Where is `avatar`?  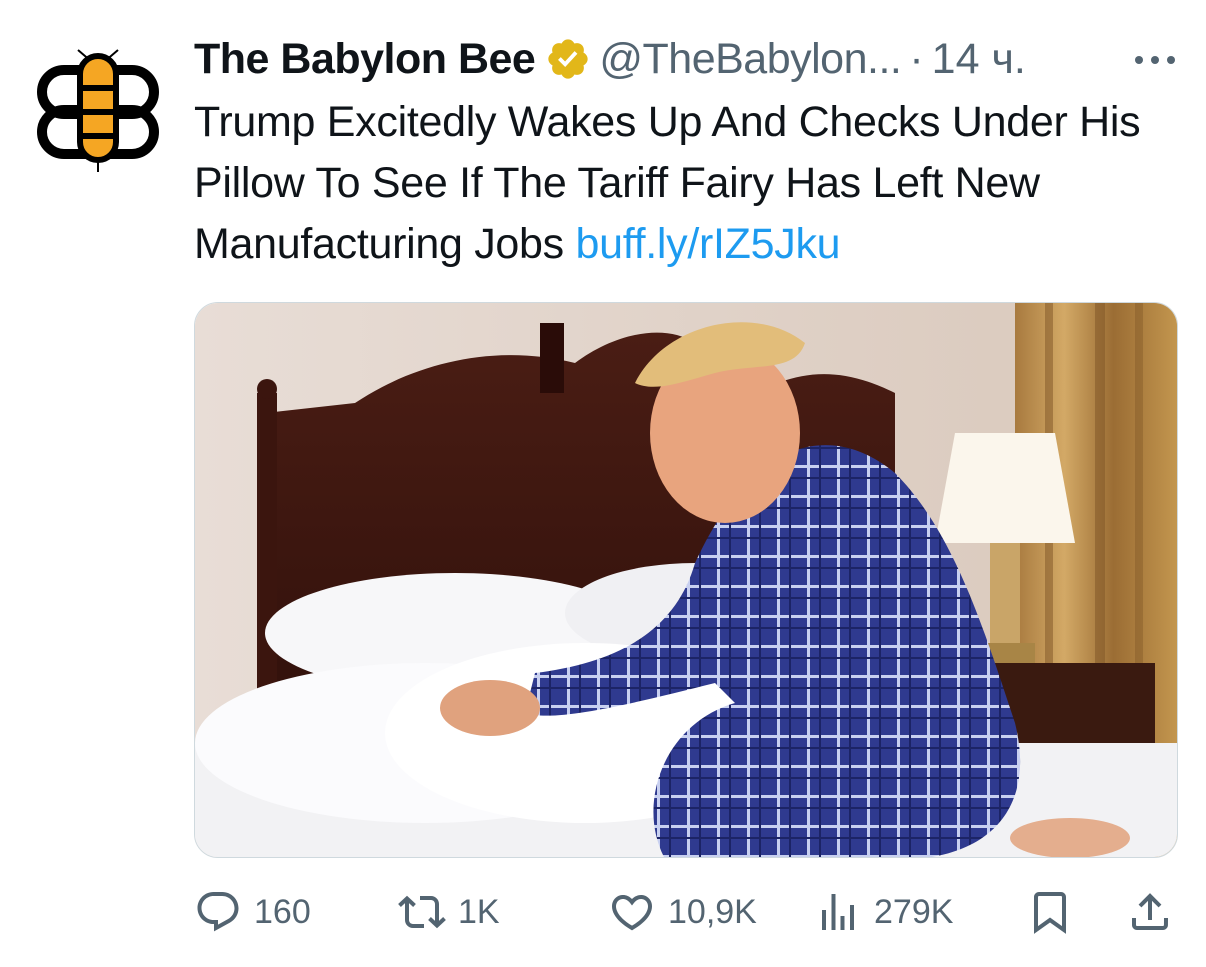 avatar is located at coordinates (98, 110).